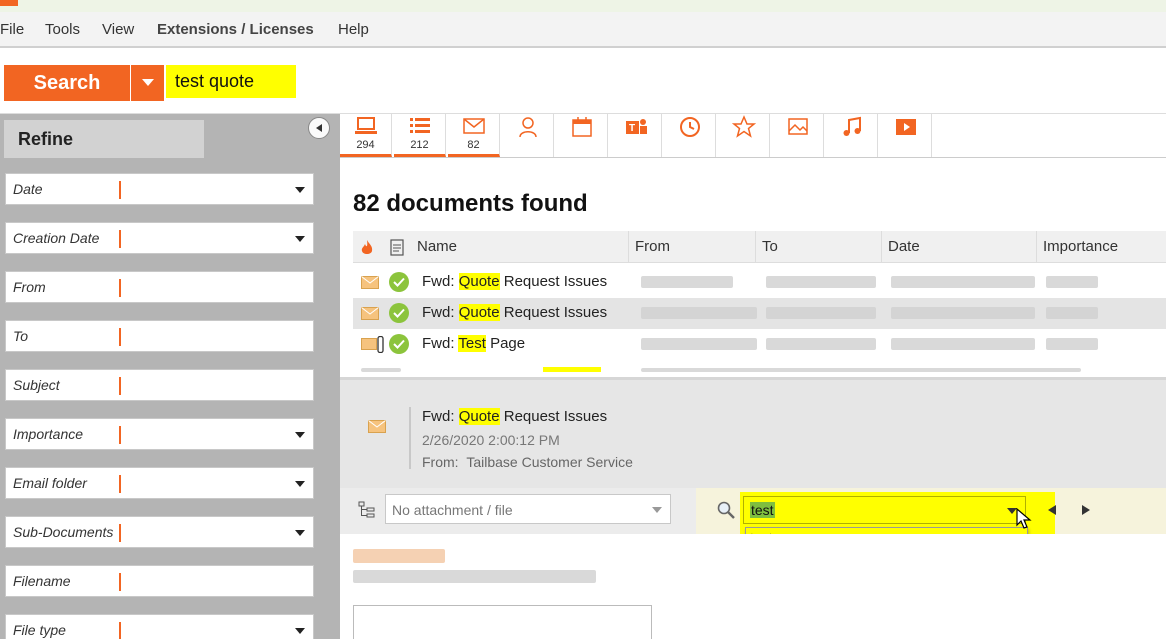  I want to click on tab-music, so click(852, 135).